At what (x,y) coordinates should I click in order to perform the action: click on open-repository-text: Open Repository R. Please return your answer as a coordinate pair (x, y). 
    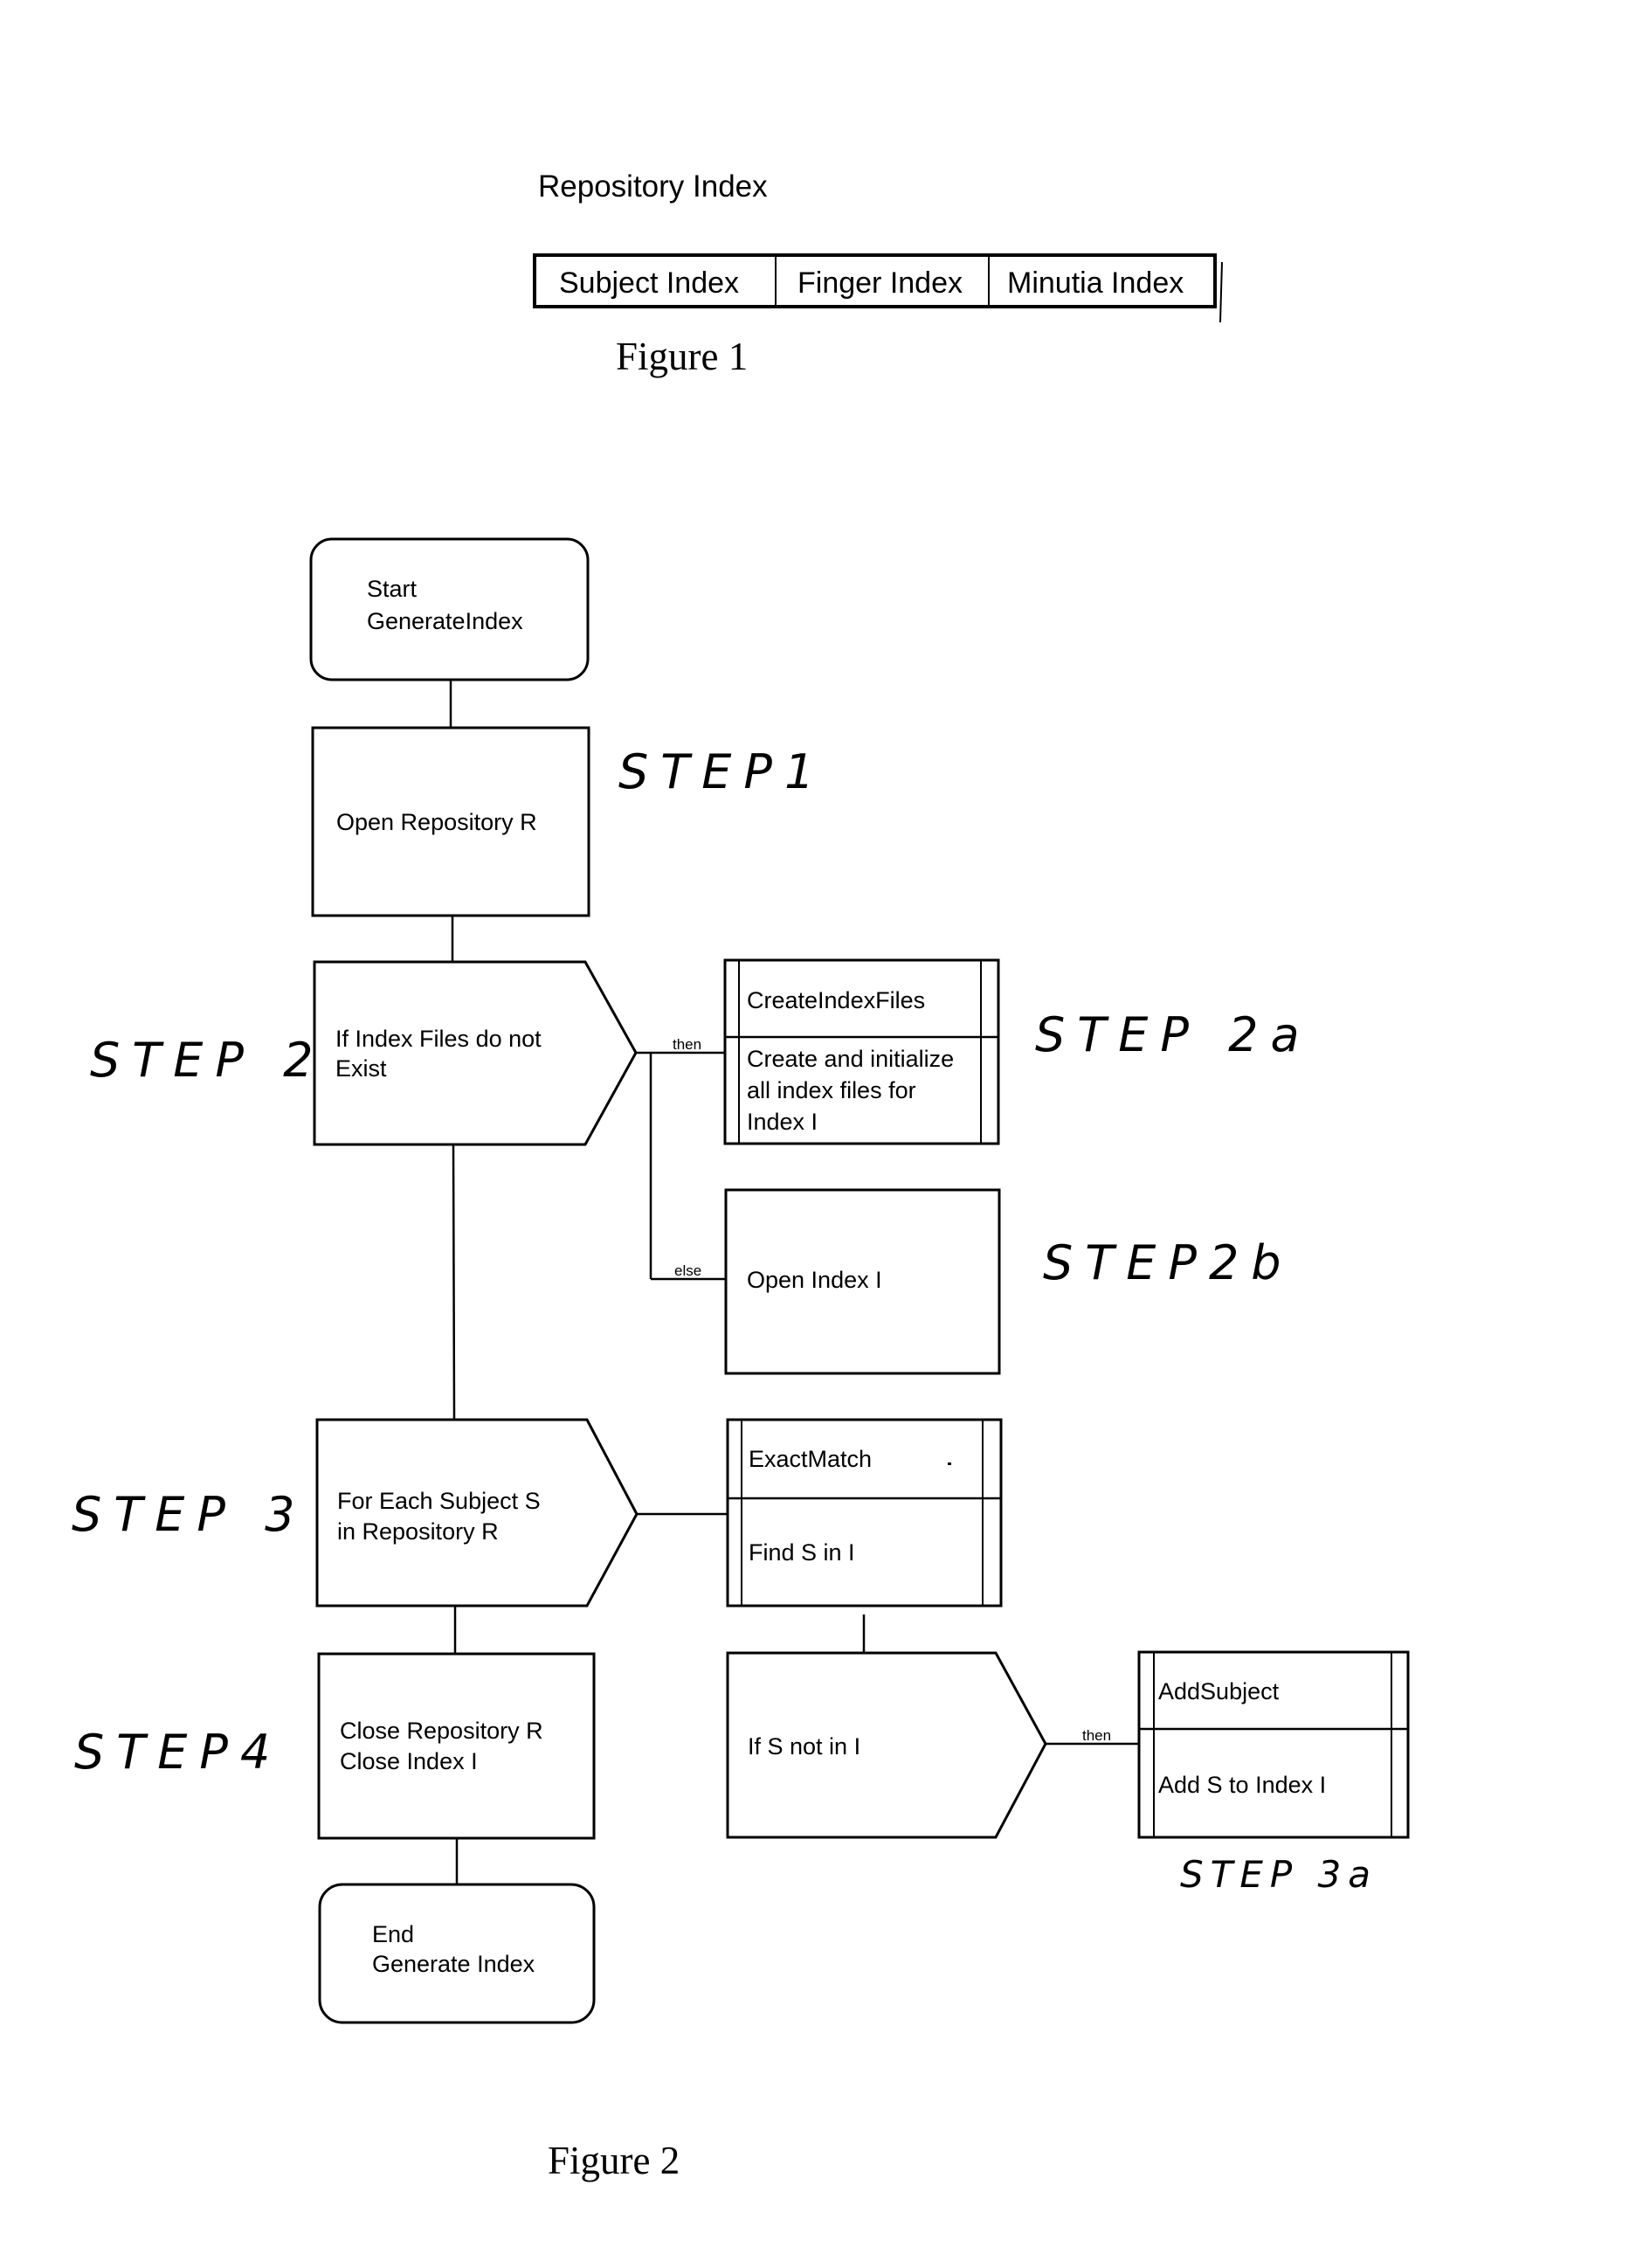
    Looking at the image, I should click on (436, 822).